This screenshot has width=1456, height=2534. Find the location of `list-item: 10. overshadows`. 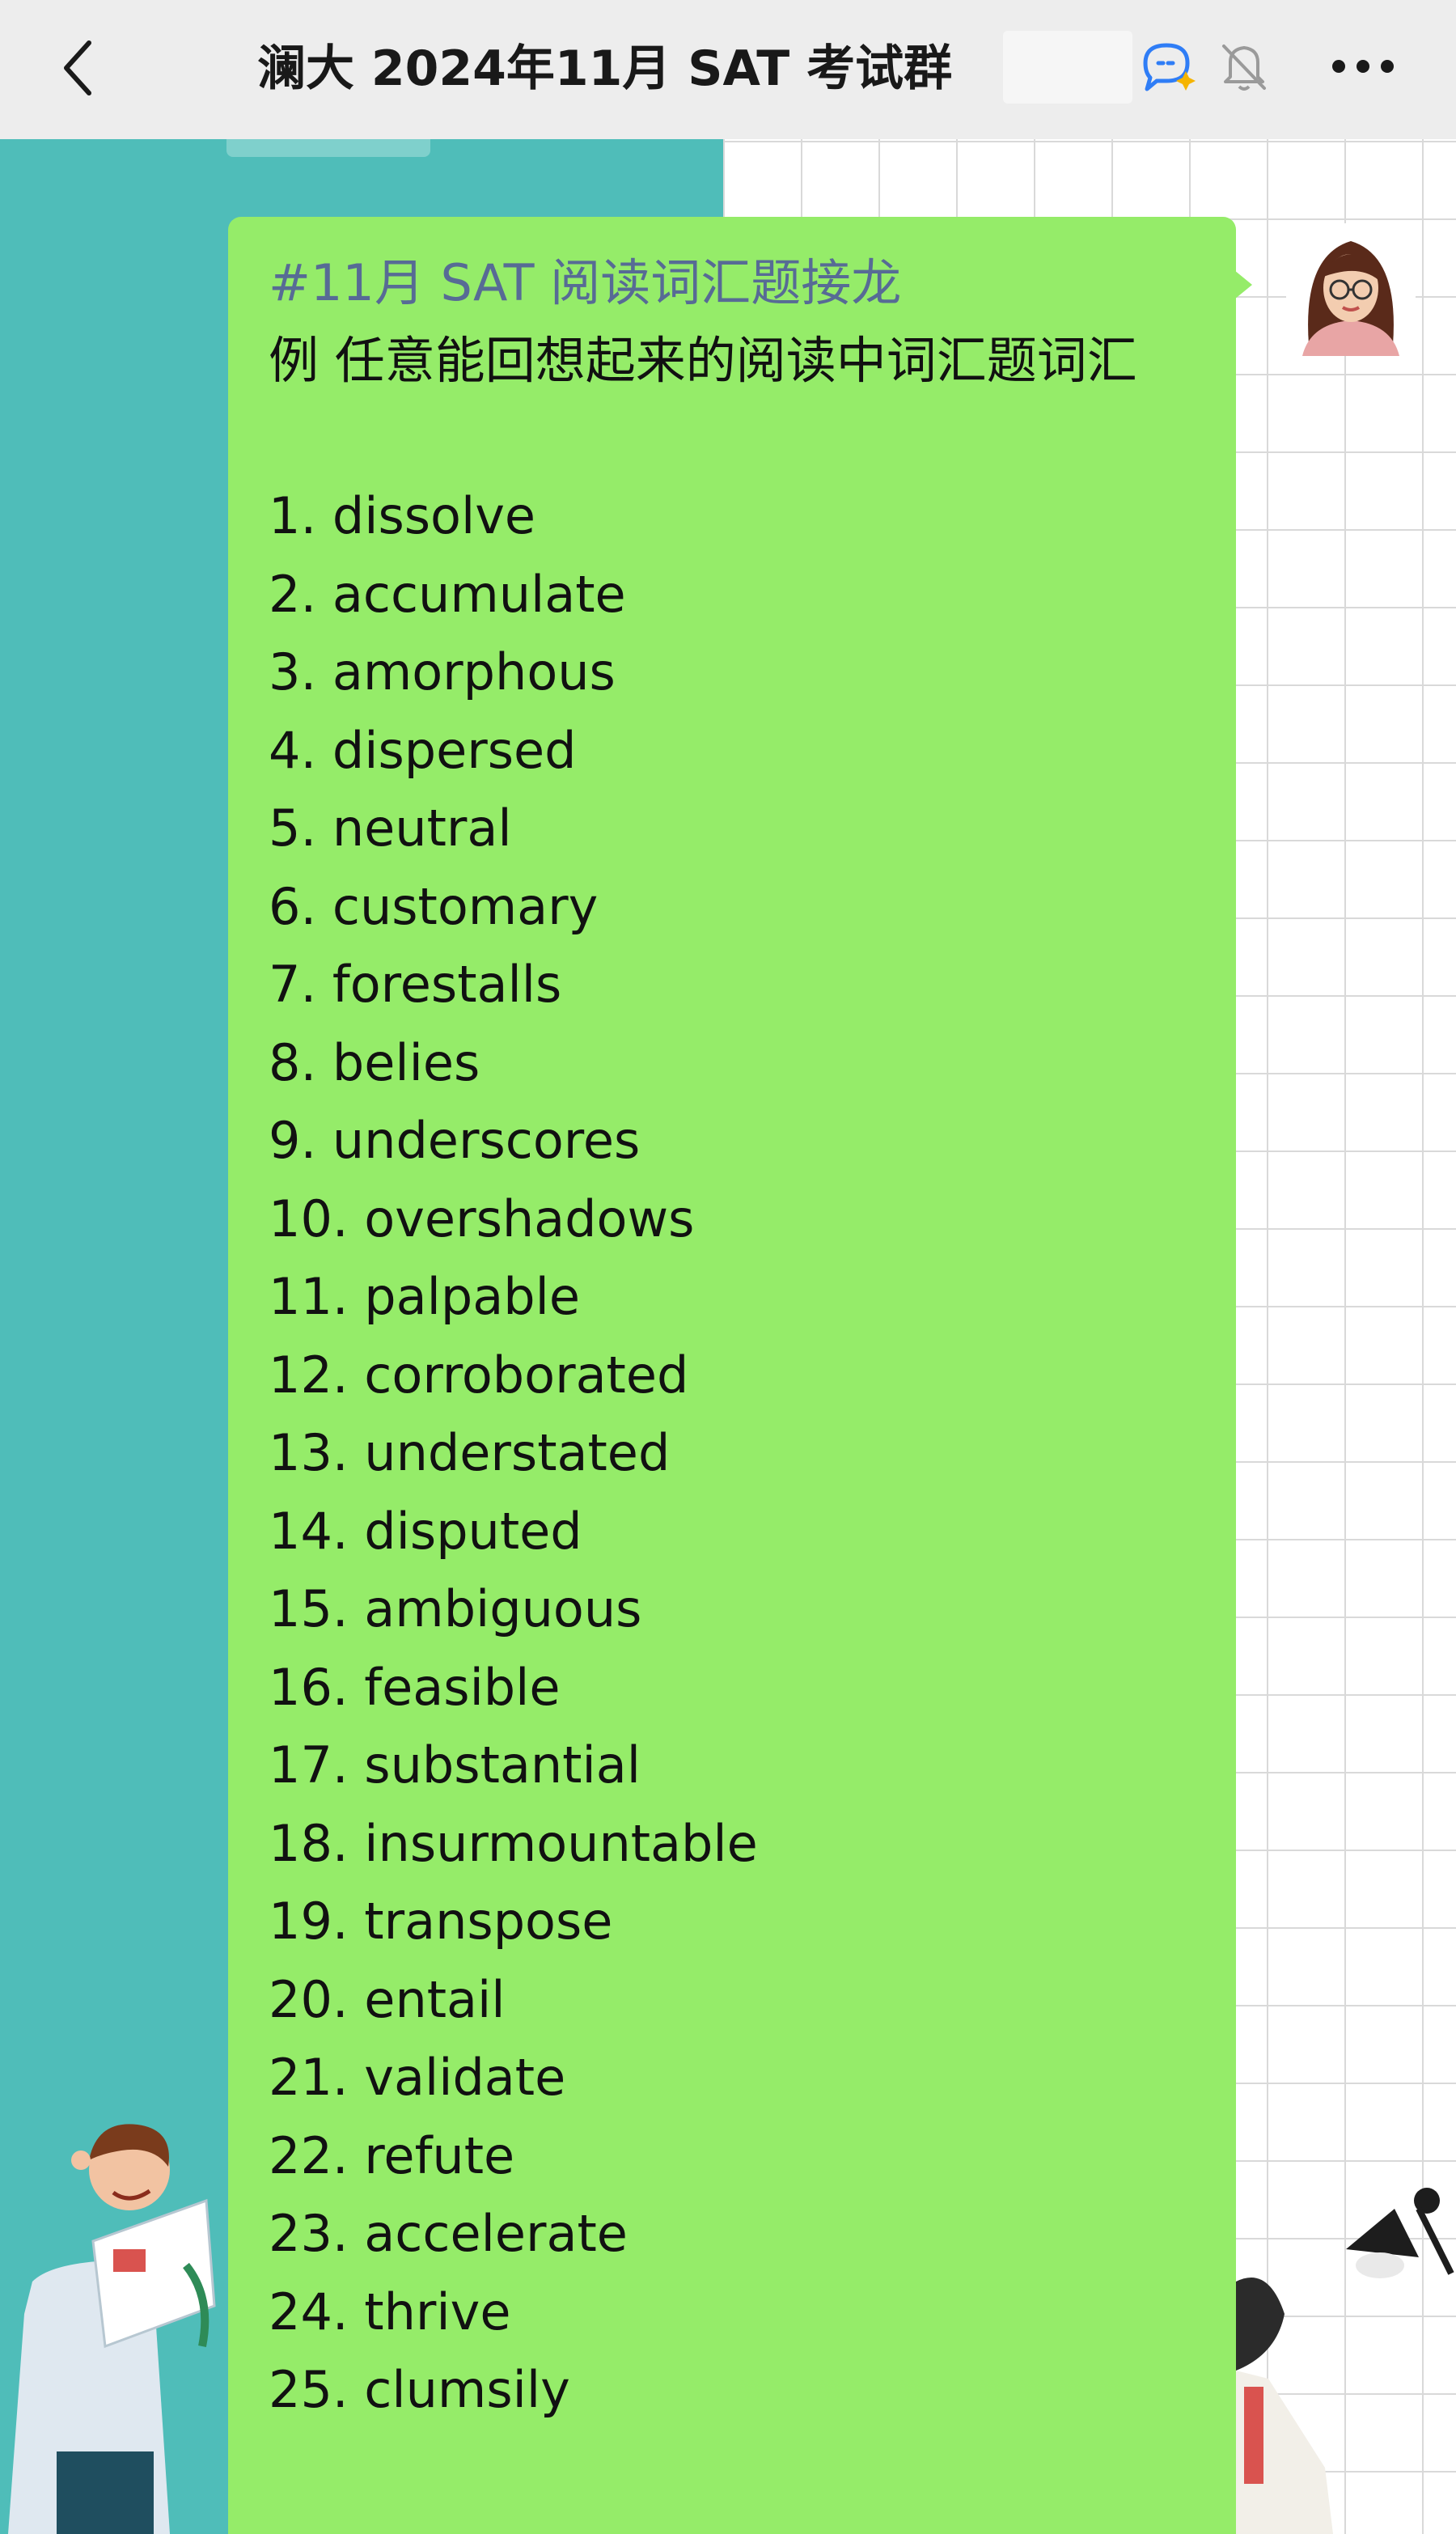

list-item: 10. overshadows is located at coordinates (482, 1218).